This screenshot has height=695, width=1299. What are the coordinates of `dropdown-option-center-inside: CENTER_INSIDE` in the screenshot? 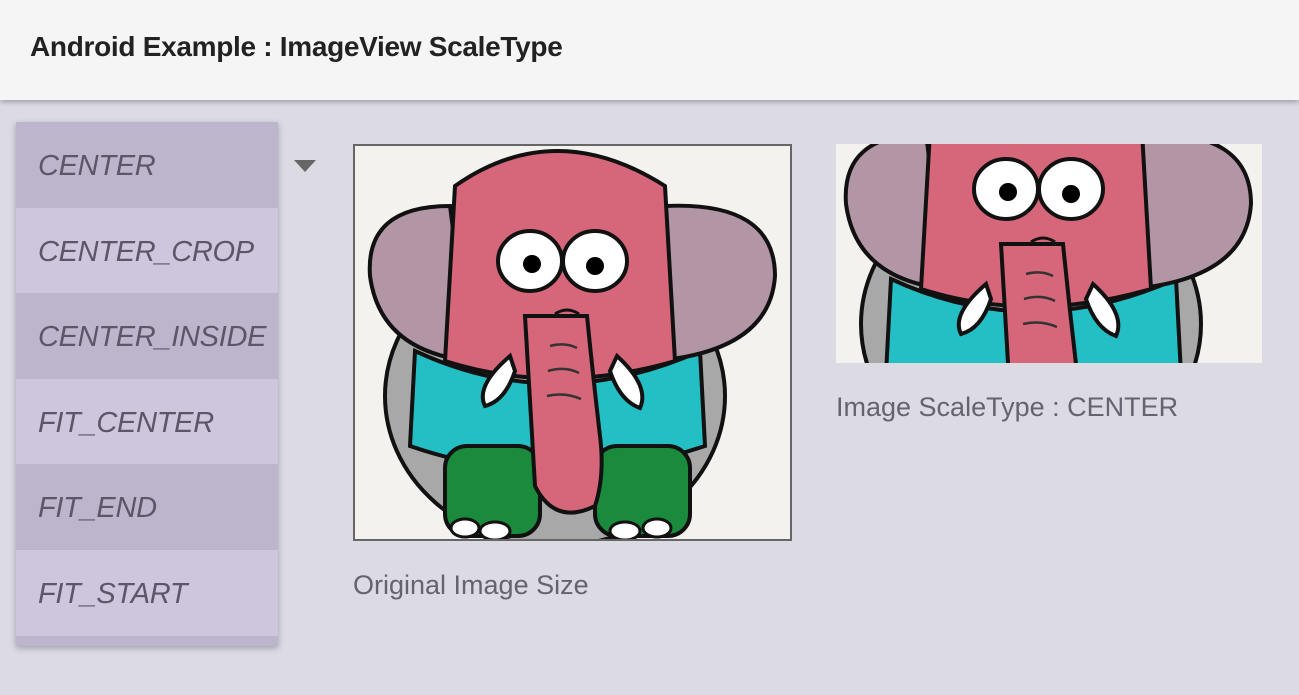 It's located at (147, 336).